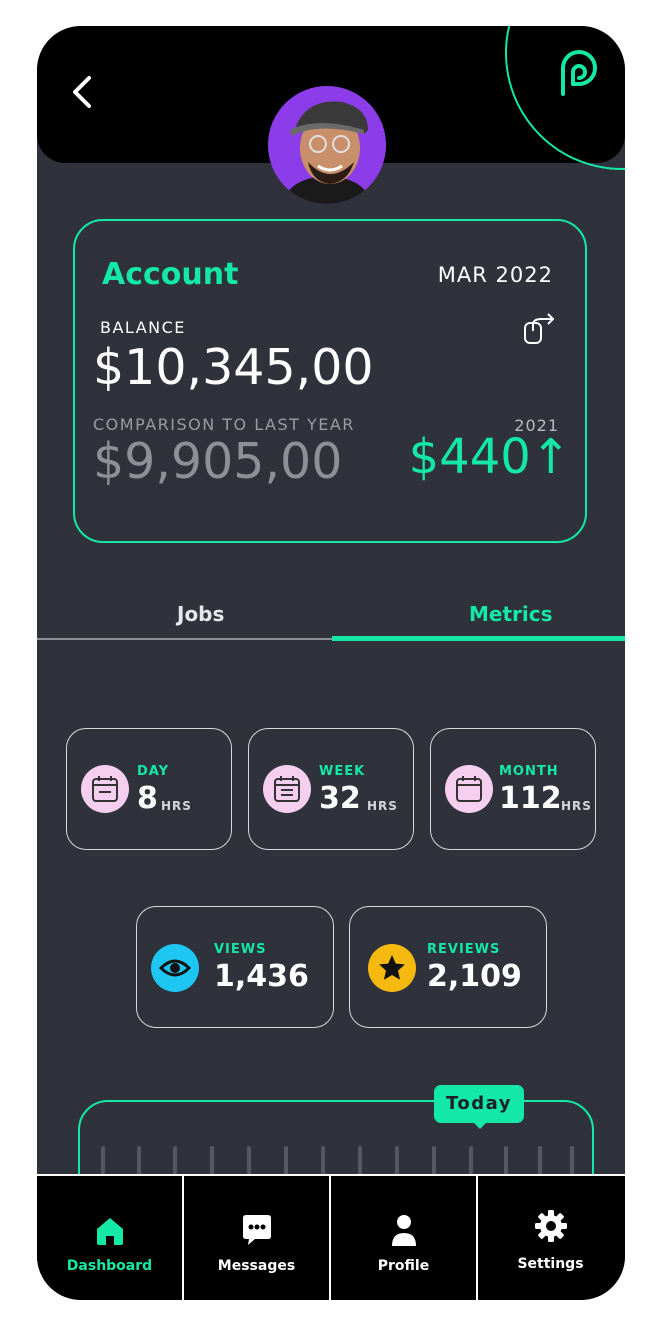 Image resolution: width=656 pixels, height=1326 pixels. I want to click on back-button, so click(85, 92).